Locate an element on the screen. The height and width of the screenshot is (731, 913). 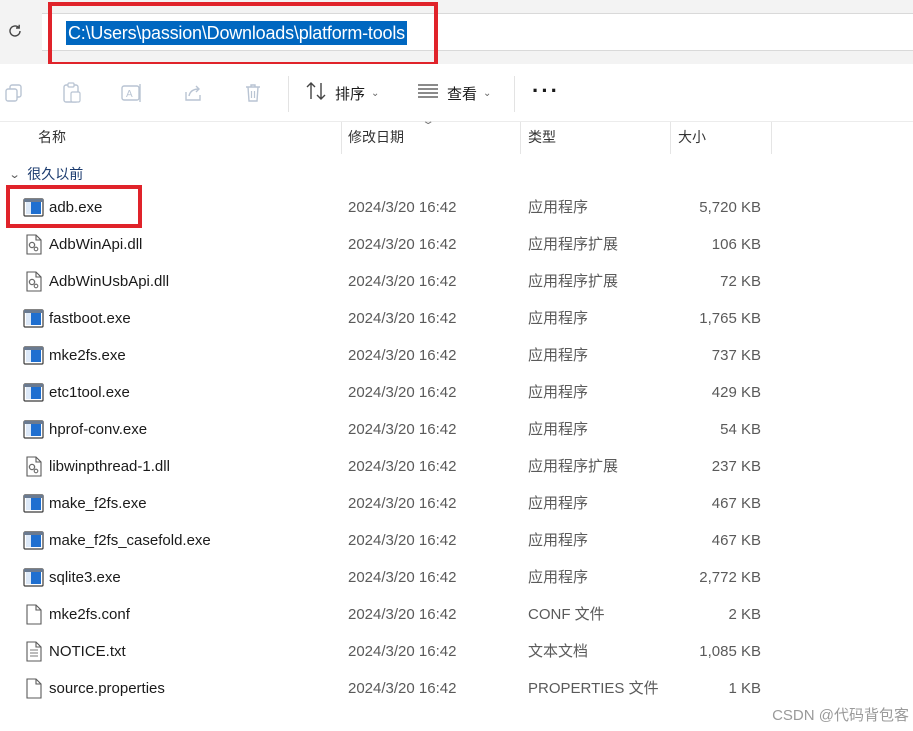
rename-icon: A is located at coordinates (132, 93).